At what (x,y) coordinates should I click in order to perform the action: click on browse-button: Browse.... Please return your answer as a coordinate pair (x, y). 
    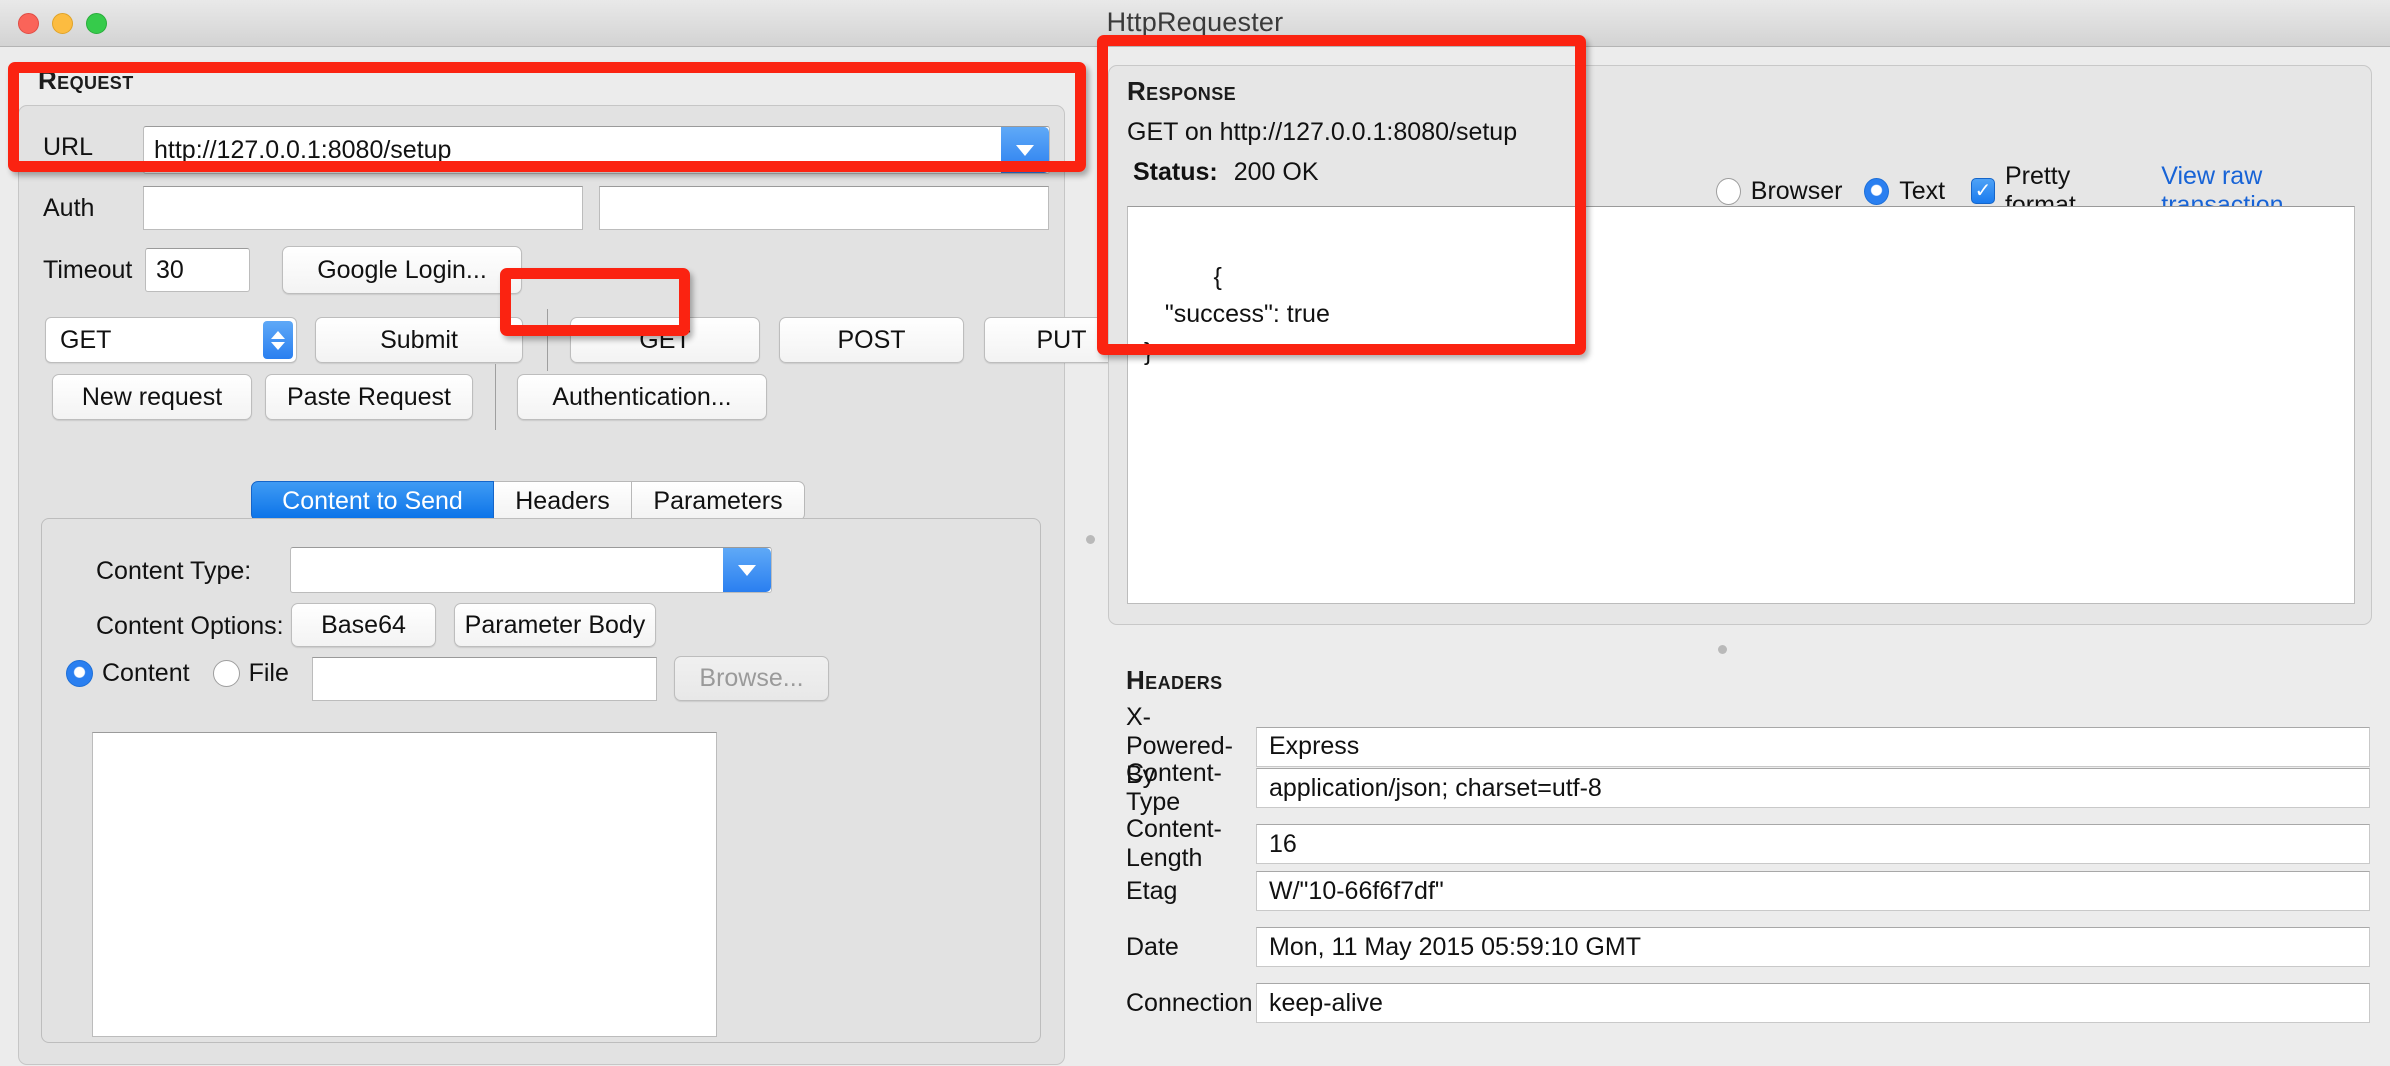
    Looking at the image, I should click on (751, 678).